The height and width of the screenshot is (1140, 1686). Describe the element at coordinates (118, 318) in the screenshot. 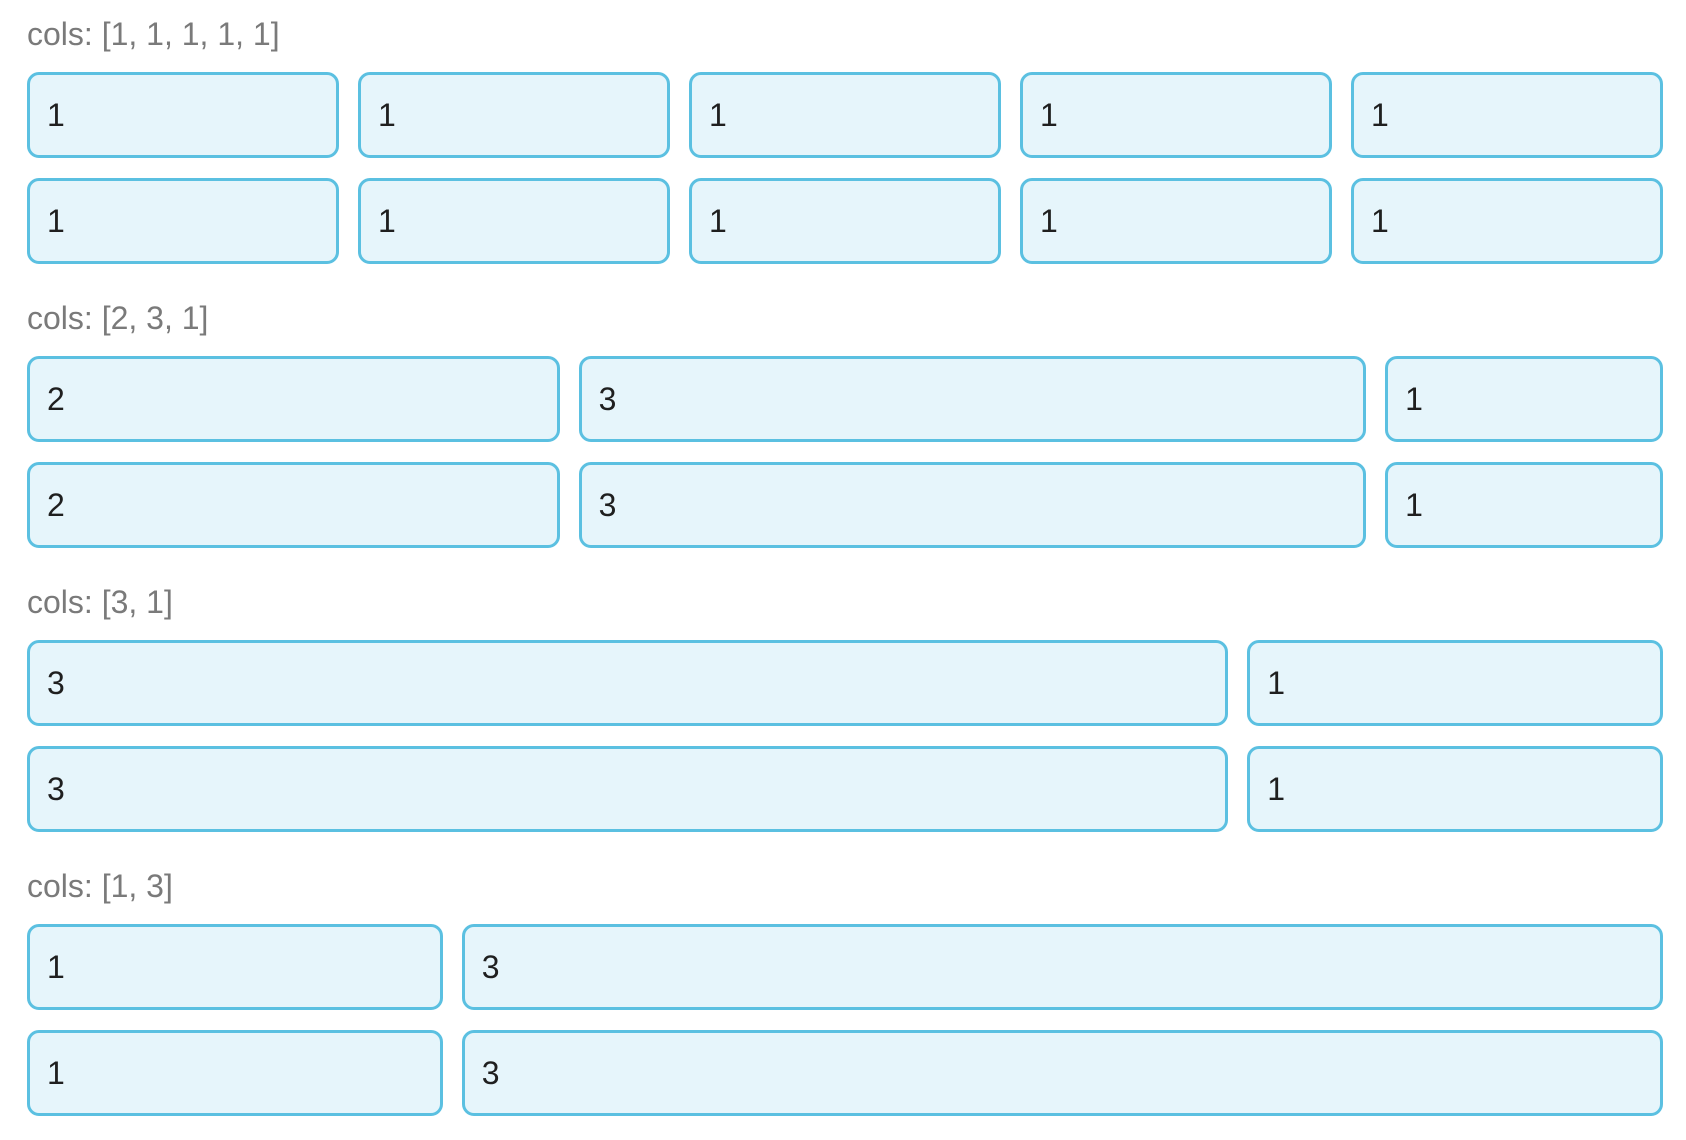

I see `section-label: cols: [2, 3, 1]` at that location.